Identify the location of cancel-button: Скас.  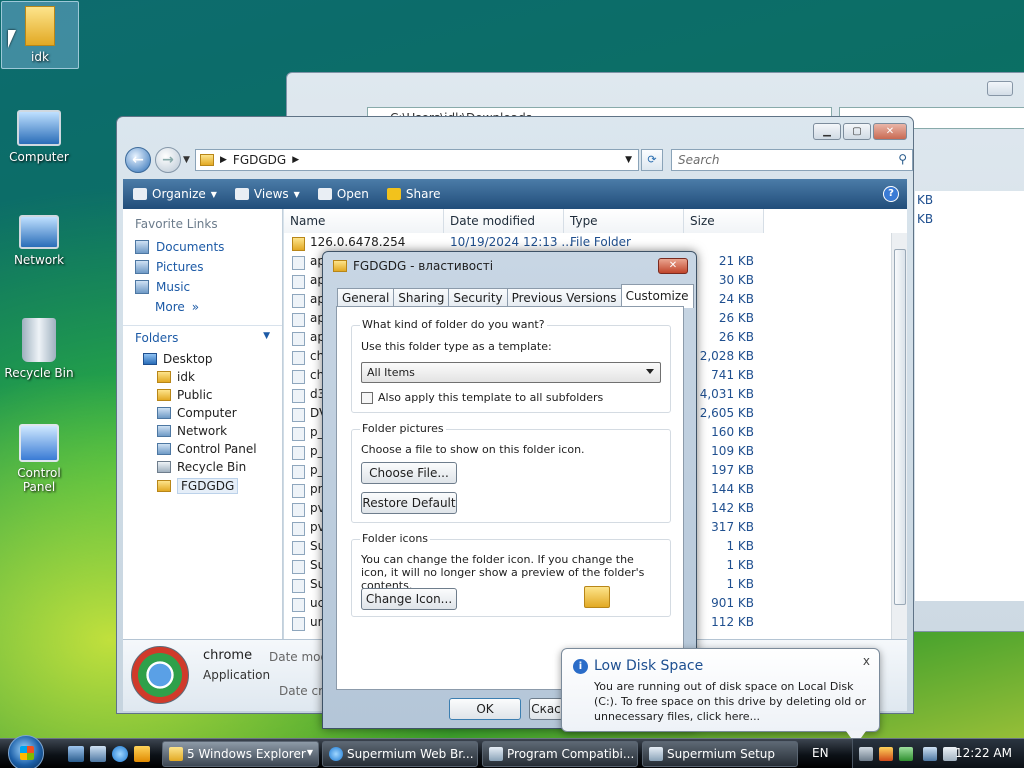
(546, 709).